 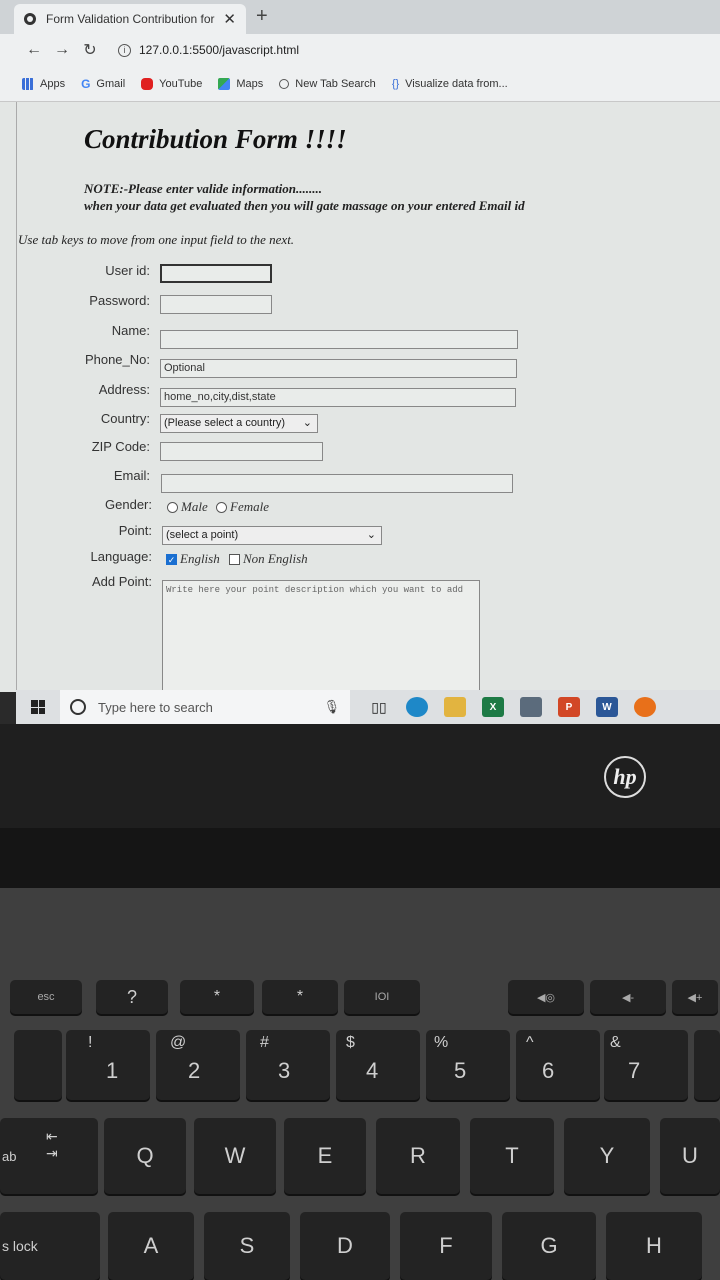 What do you see at coordinates (531, 707) in the screenshot?
I see `store-icon` at bounding box center [531, 707].